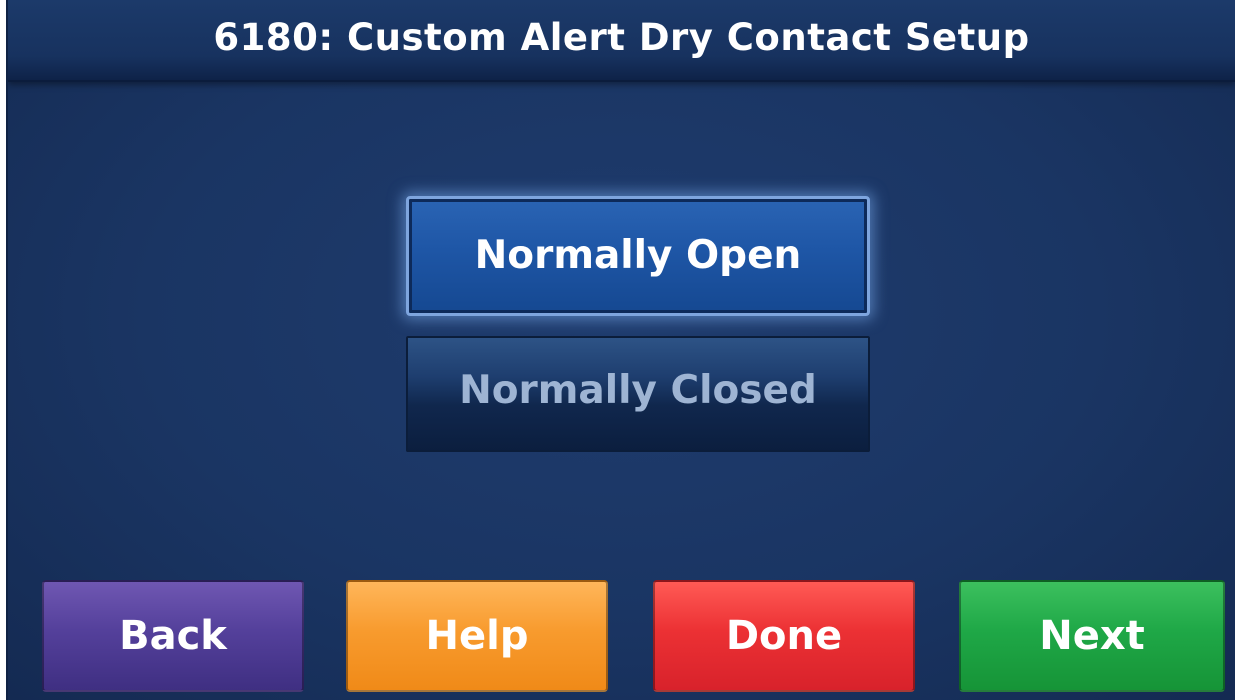 The image size is (1235, 700). What do you see at coordinates (621, 37) in the screenshot?
I see `page-title: 6180: Custom Alert Dry Contact Setup` at bounding box center [621, 37].